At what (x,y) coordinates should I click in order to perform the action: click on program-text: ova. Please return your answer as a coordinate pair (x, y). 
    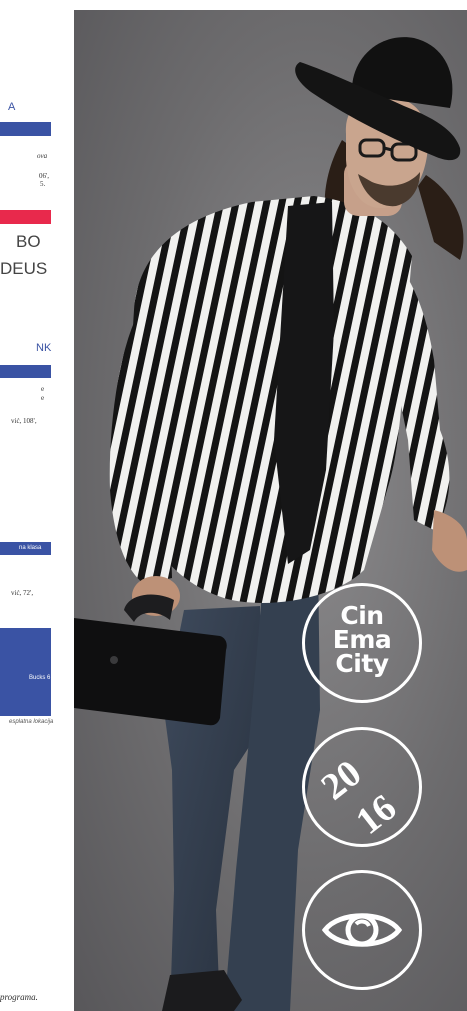
    Looking at the image, I should click on (42, 156).